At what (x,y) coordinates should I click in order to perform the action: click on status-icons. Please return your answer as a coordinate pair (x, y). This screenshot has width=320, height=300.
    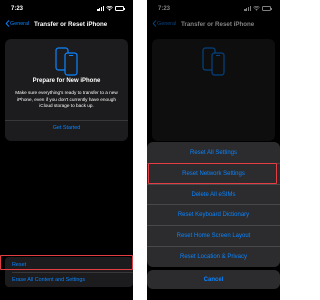
    Looking at the image, I should click on (111, 8).